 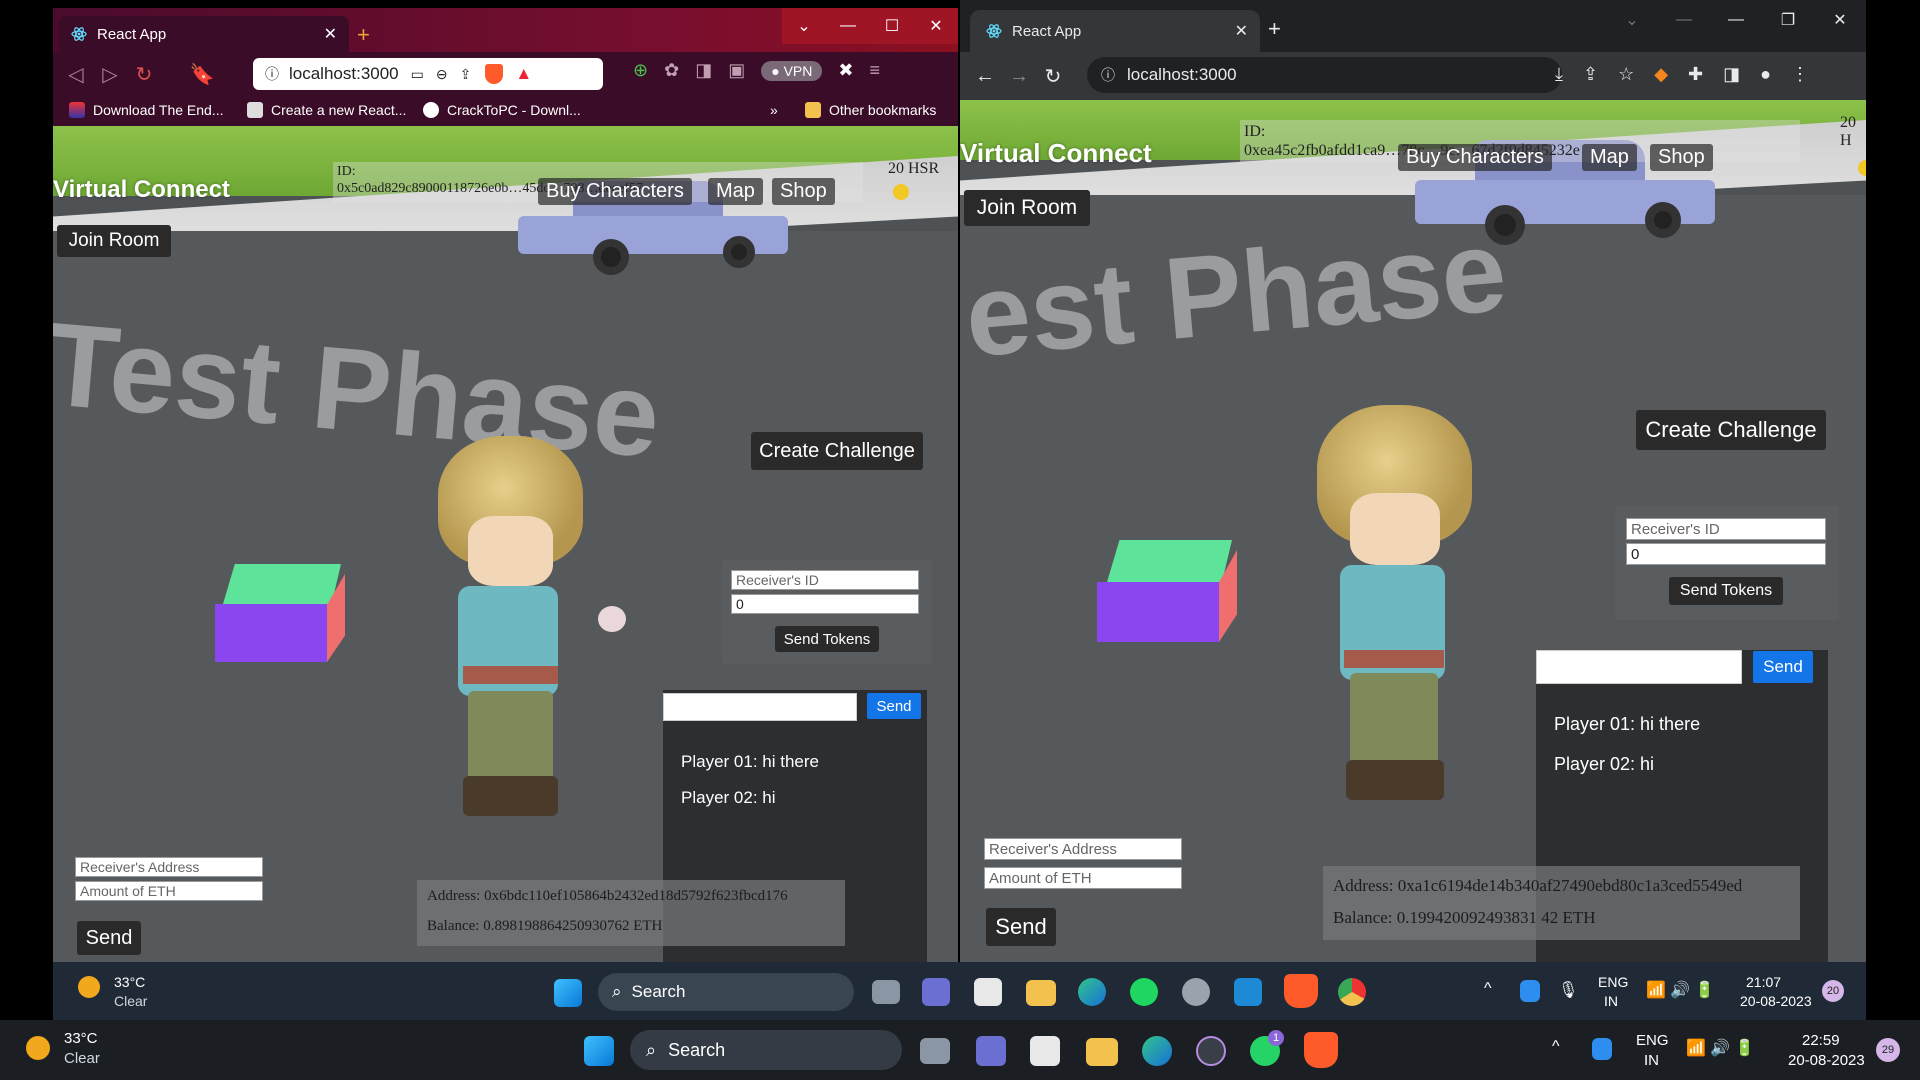 What do you see at coordinates (936, 992) in the screenshot?
I see `inner-teams-icon` at bounding box center [936, 992].